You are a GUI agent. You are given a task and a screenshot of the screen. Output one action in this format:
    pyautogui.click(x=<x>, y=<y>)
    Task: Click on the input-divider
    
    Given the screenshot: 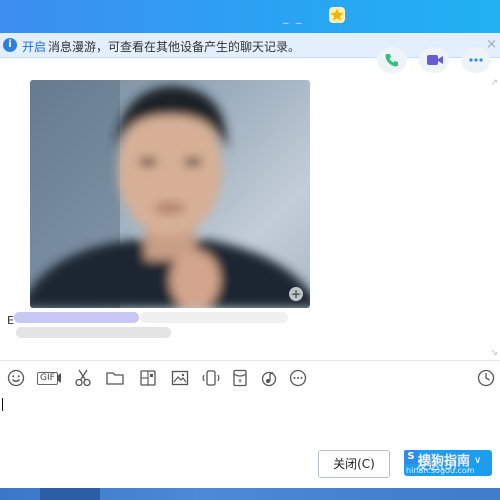 What is the action you would take?
    pyautogui.click(x=250, y=360)
    